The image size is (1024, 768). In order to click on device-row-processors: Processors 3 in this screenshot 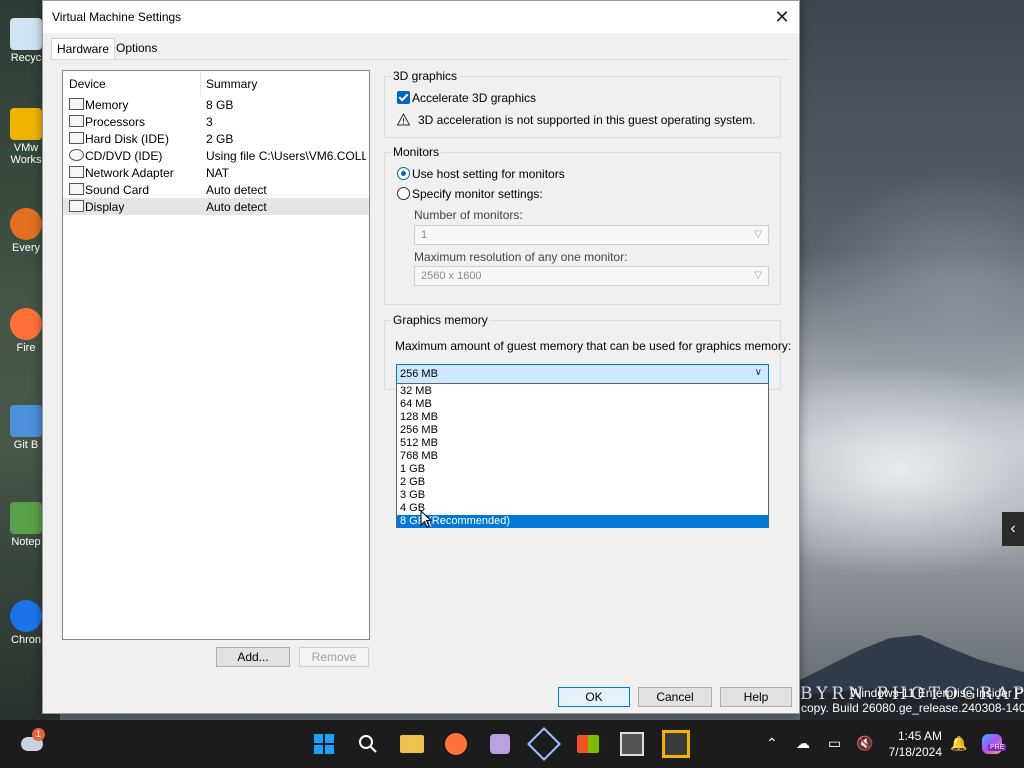, I will do `click(216, 121)`.